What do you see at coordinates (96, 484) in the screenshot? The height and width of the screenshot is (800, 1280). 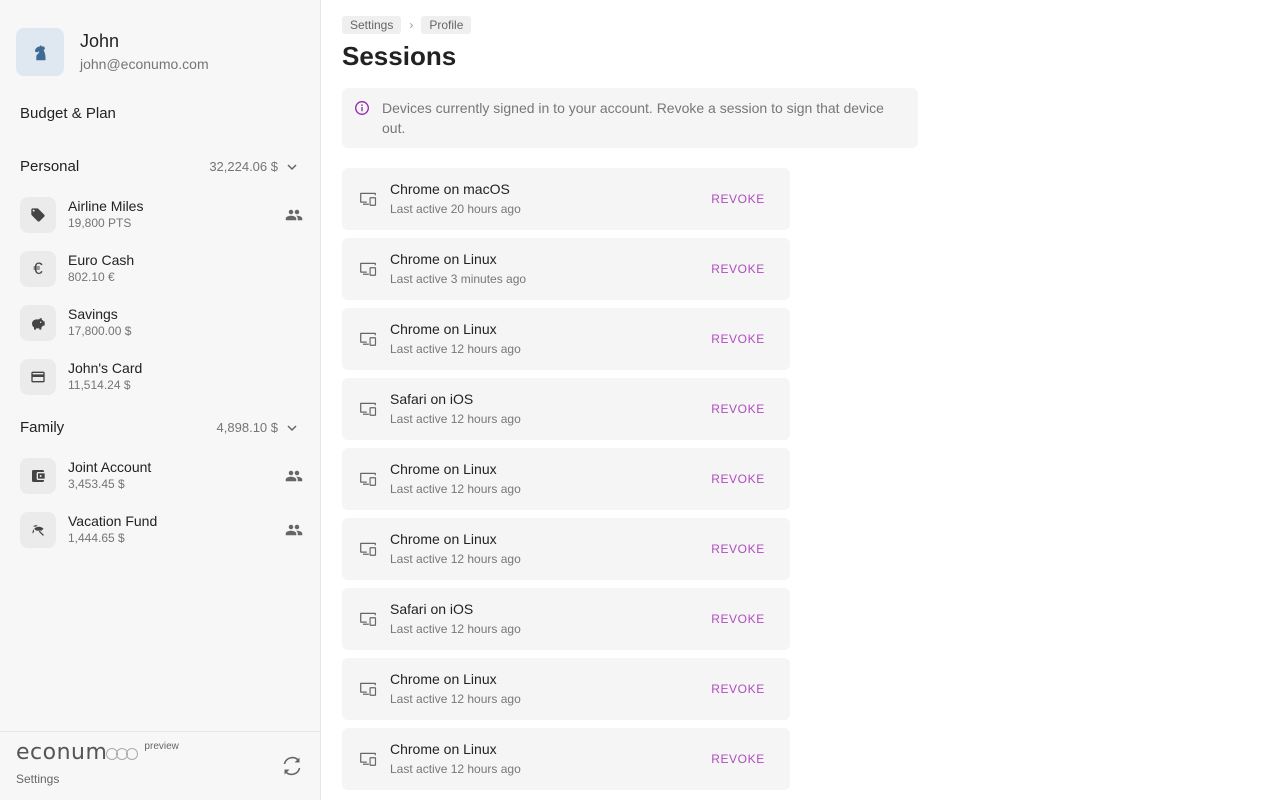 I see `account-balance: 3,453.45 $` at bounding box center [96, 484].